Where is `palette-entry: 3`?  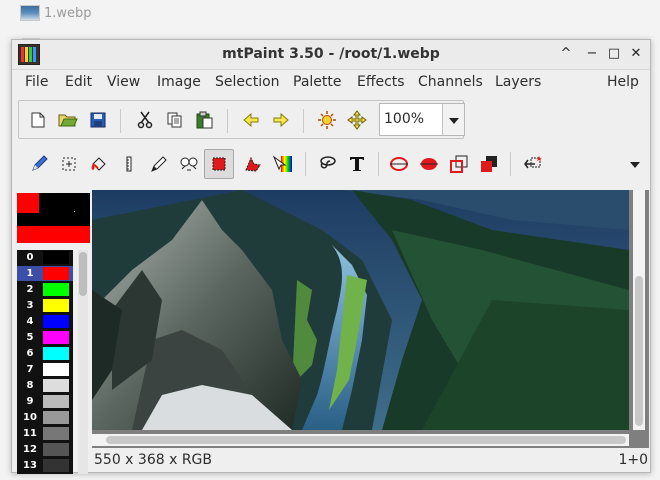 palette-entry: 3 is located at coordinates (45, 305).